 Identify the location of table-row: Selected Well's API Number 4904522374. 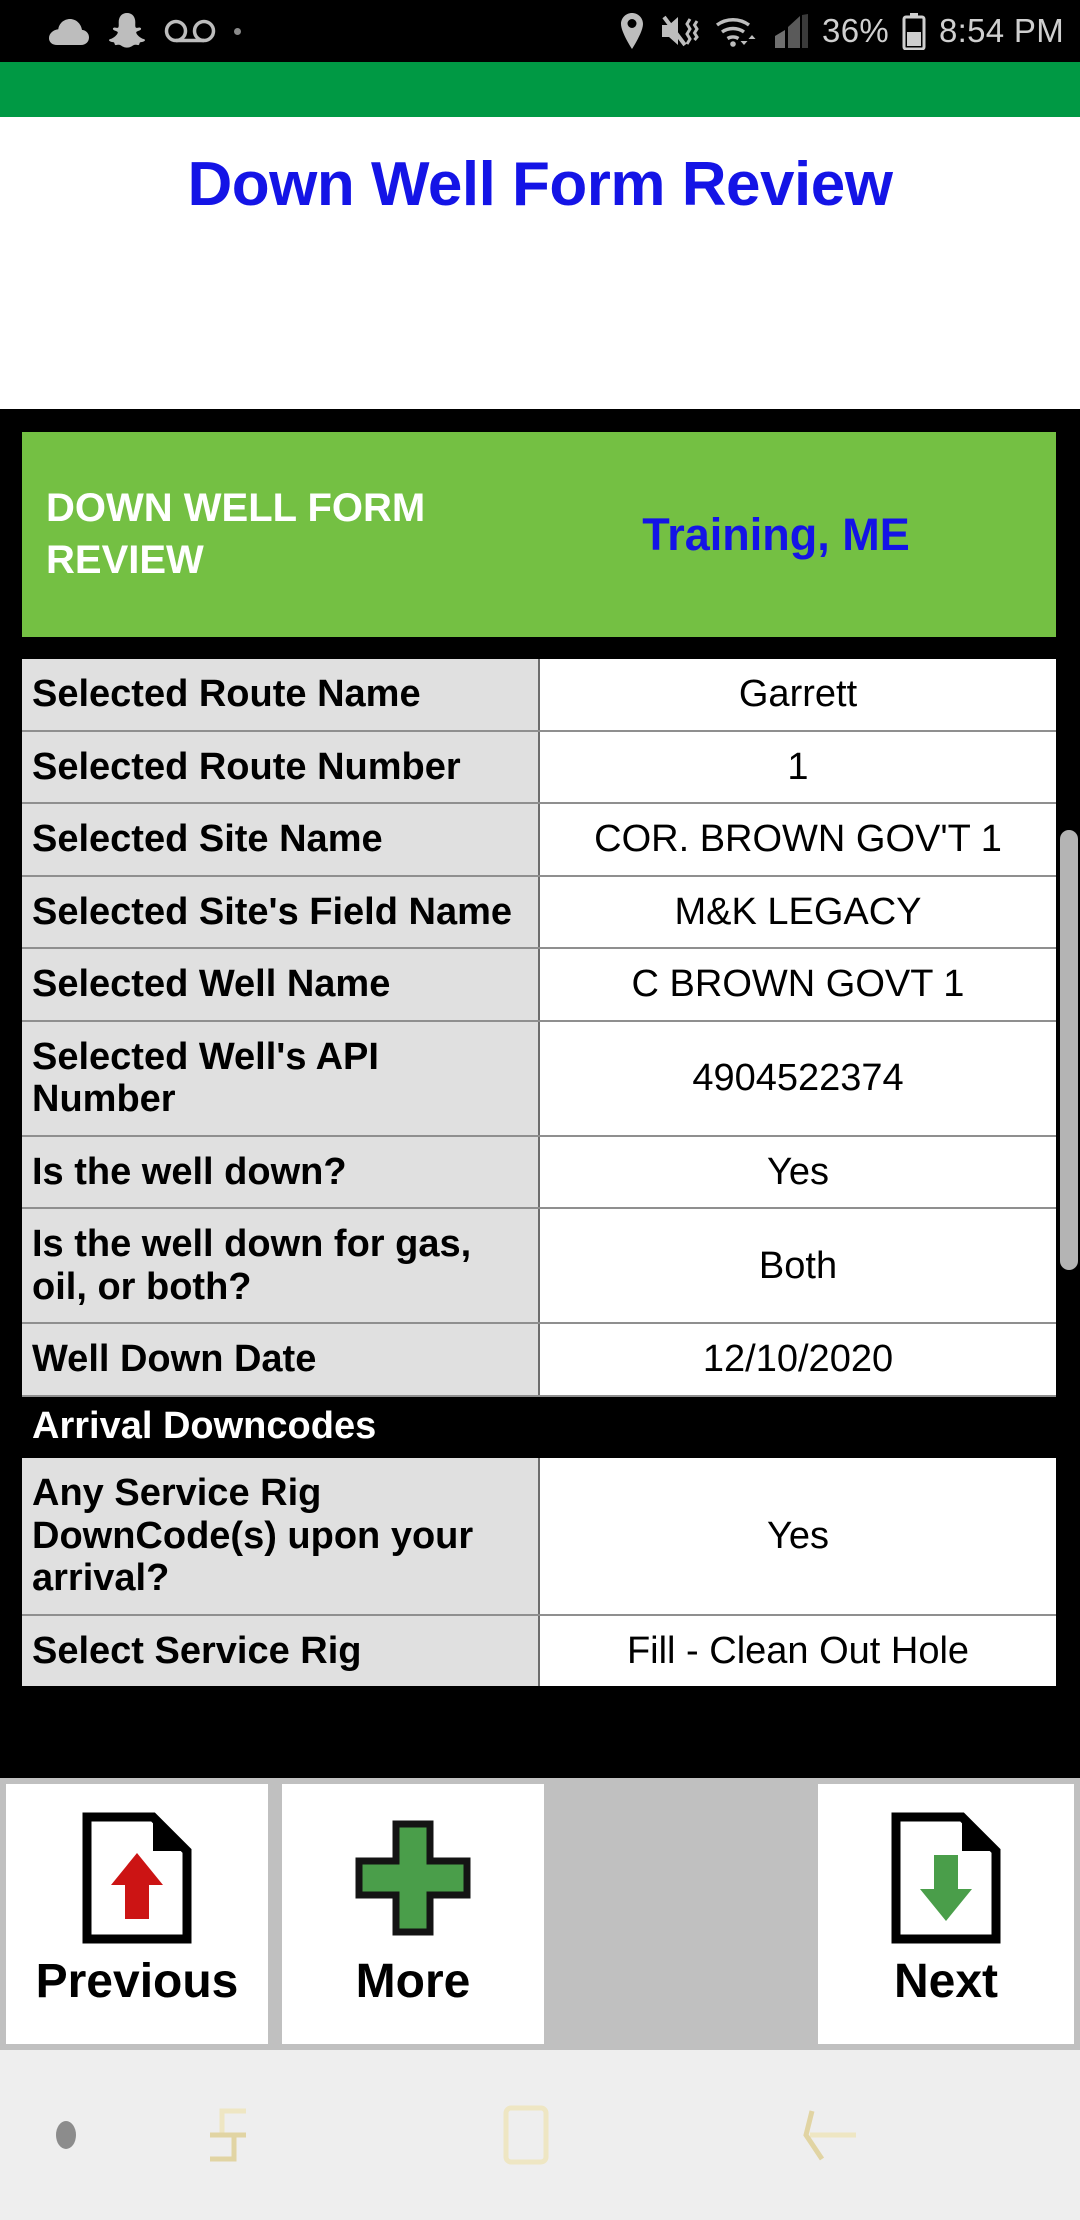
(539, 1079).